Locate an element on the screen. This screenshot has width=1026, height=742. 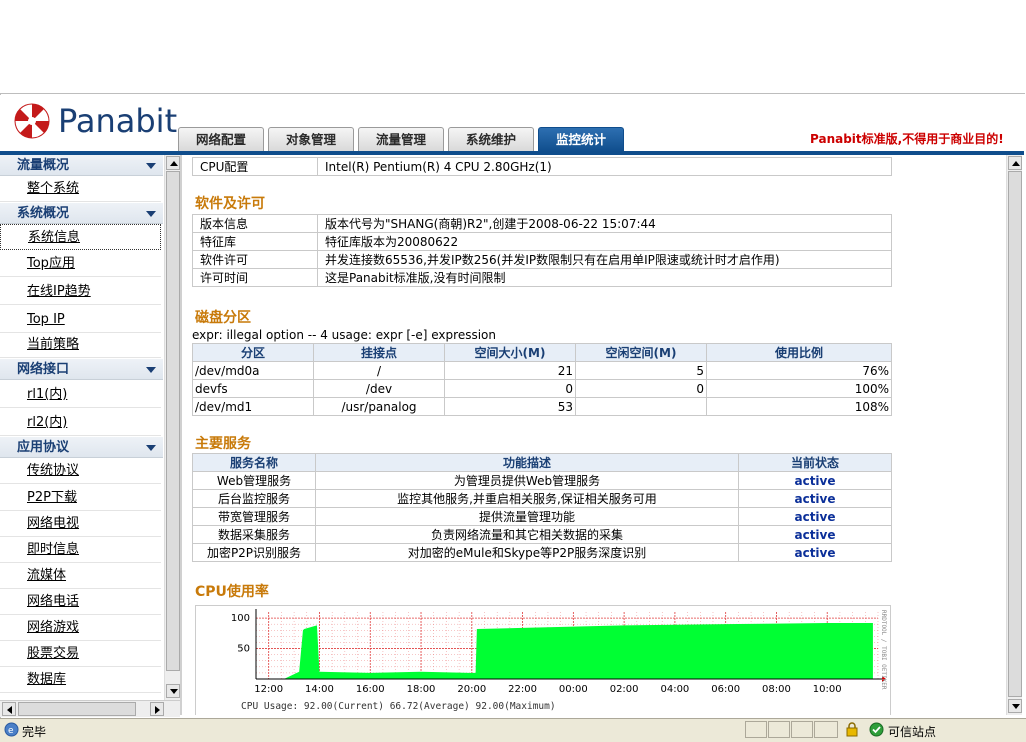
main-vertical-scrollbar is located at coordinates (1014, 435).